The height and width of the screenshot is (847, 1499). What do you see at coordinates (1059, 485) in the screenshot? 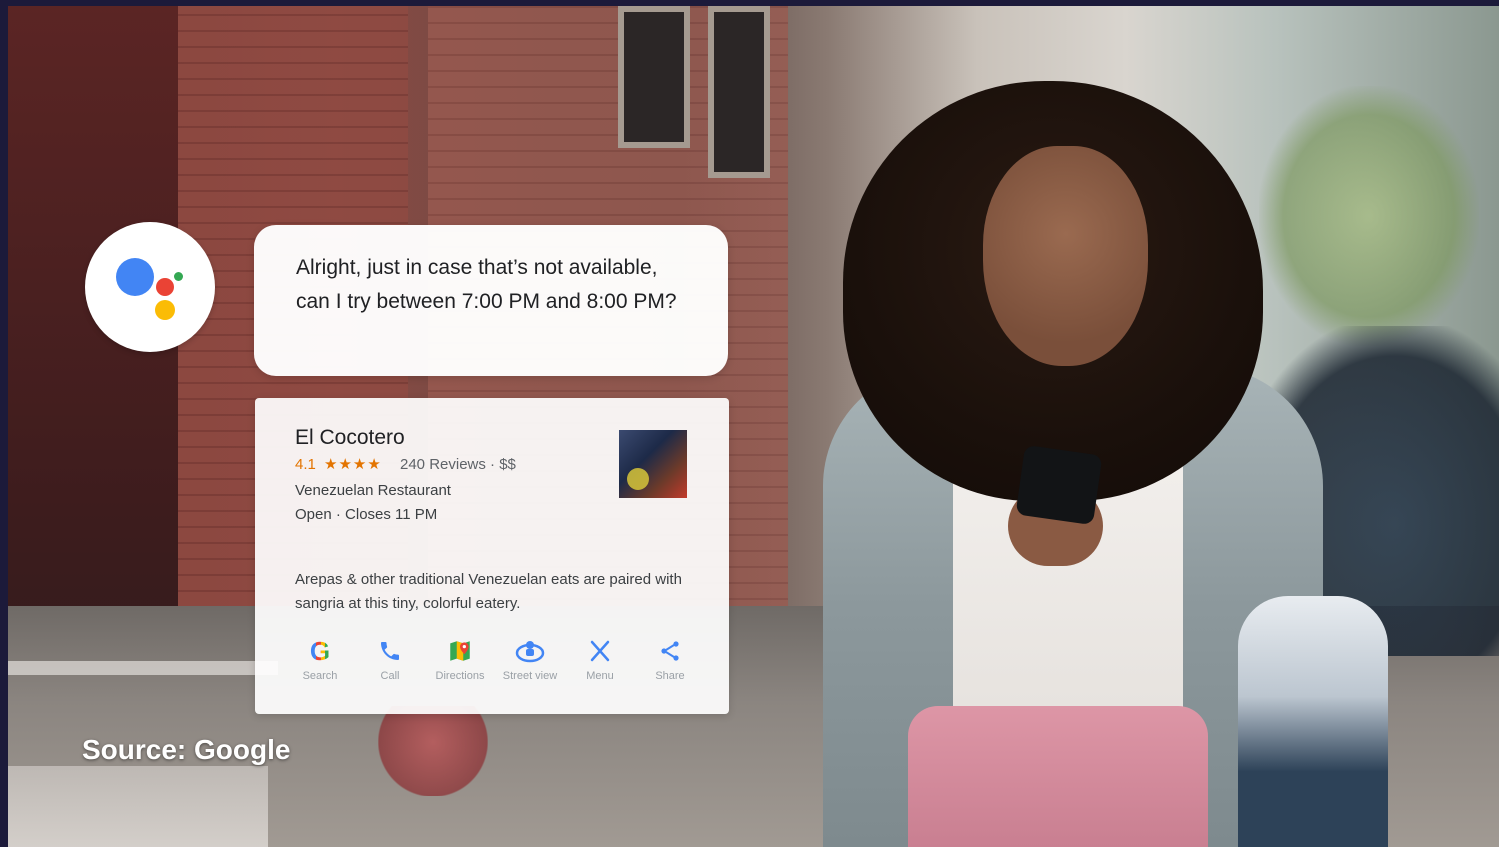
I see `smartphone` at bounding box center [1059, 485].